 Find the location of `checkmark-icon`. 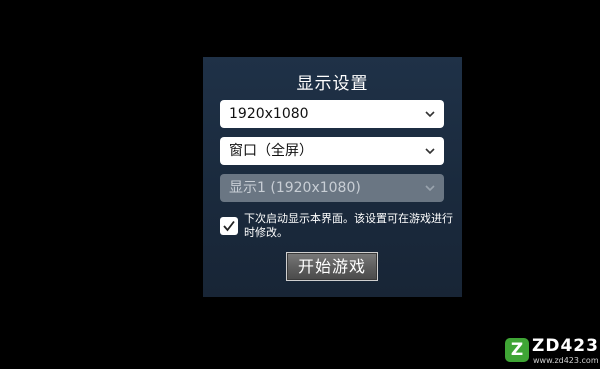

checkmark-icon is located at coordinates (229, 226).